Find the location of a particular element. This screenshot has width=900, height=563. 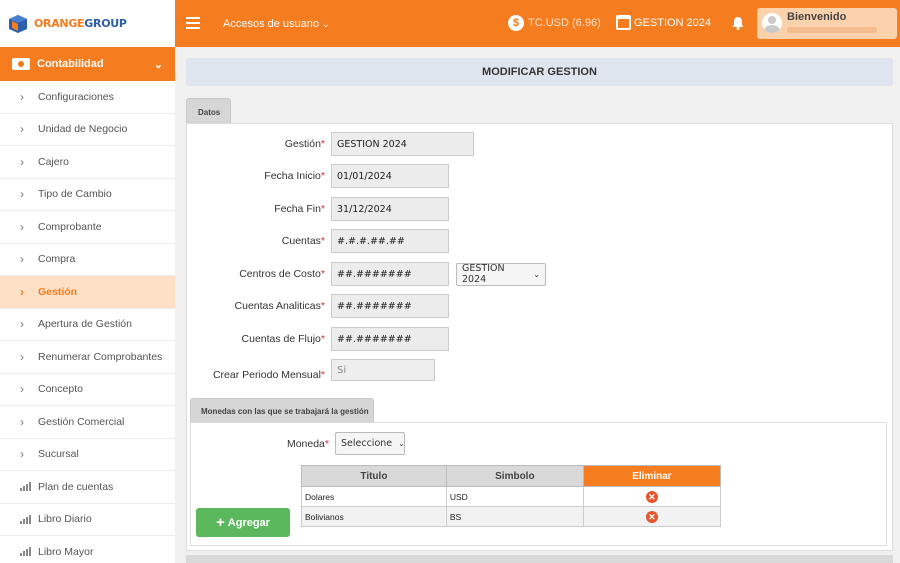

sidebar-item-libro-mayor: Libro Mayor is located at coordinates (87, 549).